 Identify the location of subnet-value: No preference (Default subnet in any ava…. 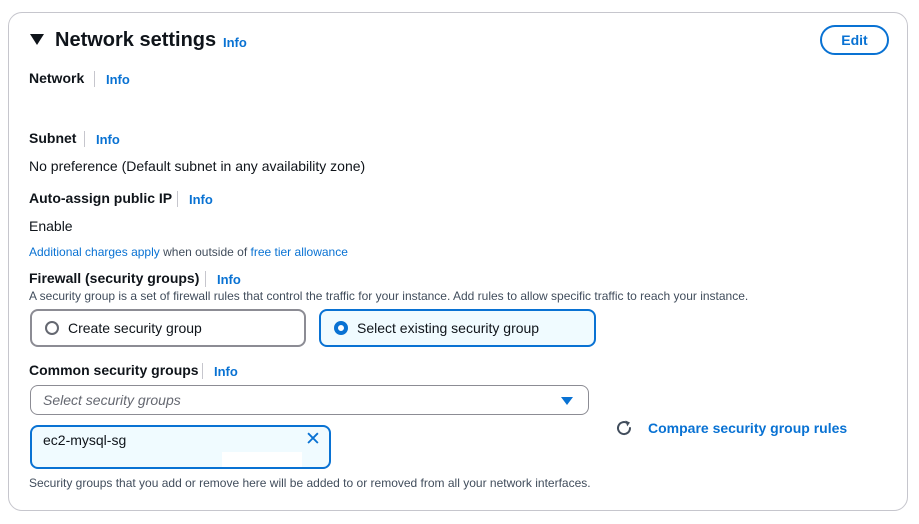
(197, 166).